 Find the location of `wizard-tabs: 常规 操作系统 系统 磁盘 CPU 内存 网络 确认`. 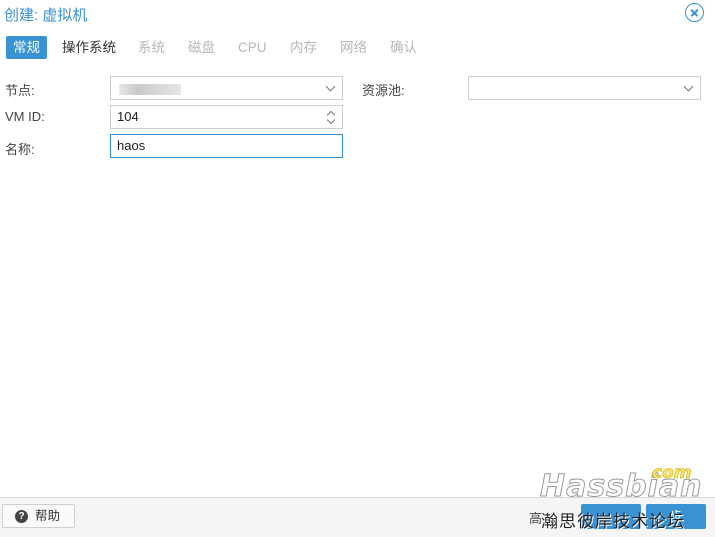

wizard-tabs: 常规 操作系统 系统 磁盘 CPU 内存 网络 确认 is located at coordinates (357, 48).